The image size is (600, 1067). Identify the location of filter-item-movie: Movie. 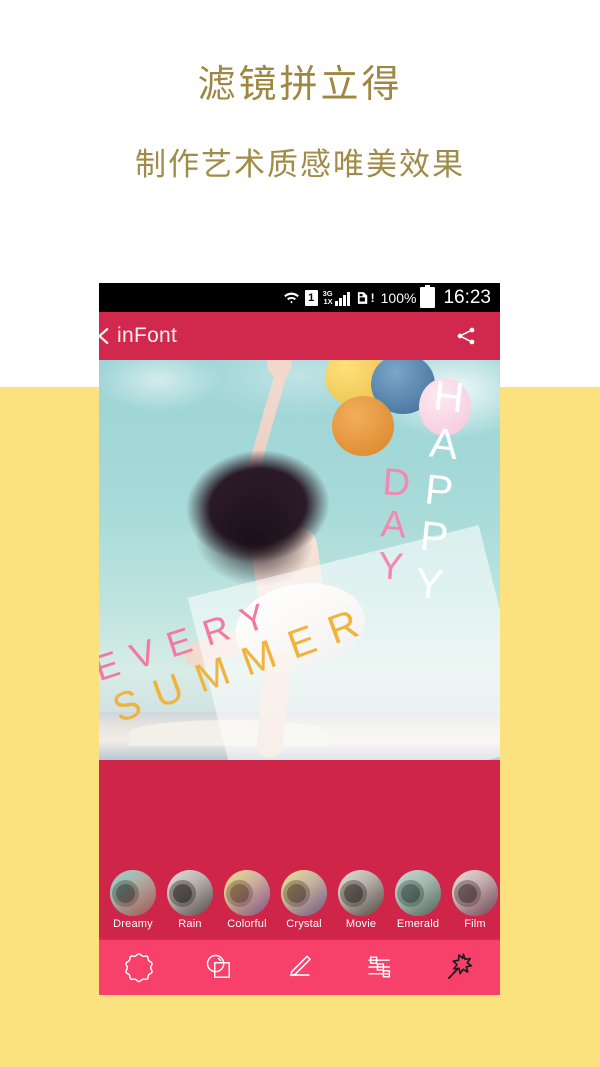
(361, 900).